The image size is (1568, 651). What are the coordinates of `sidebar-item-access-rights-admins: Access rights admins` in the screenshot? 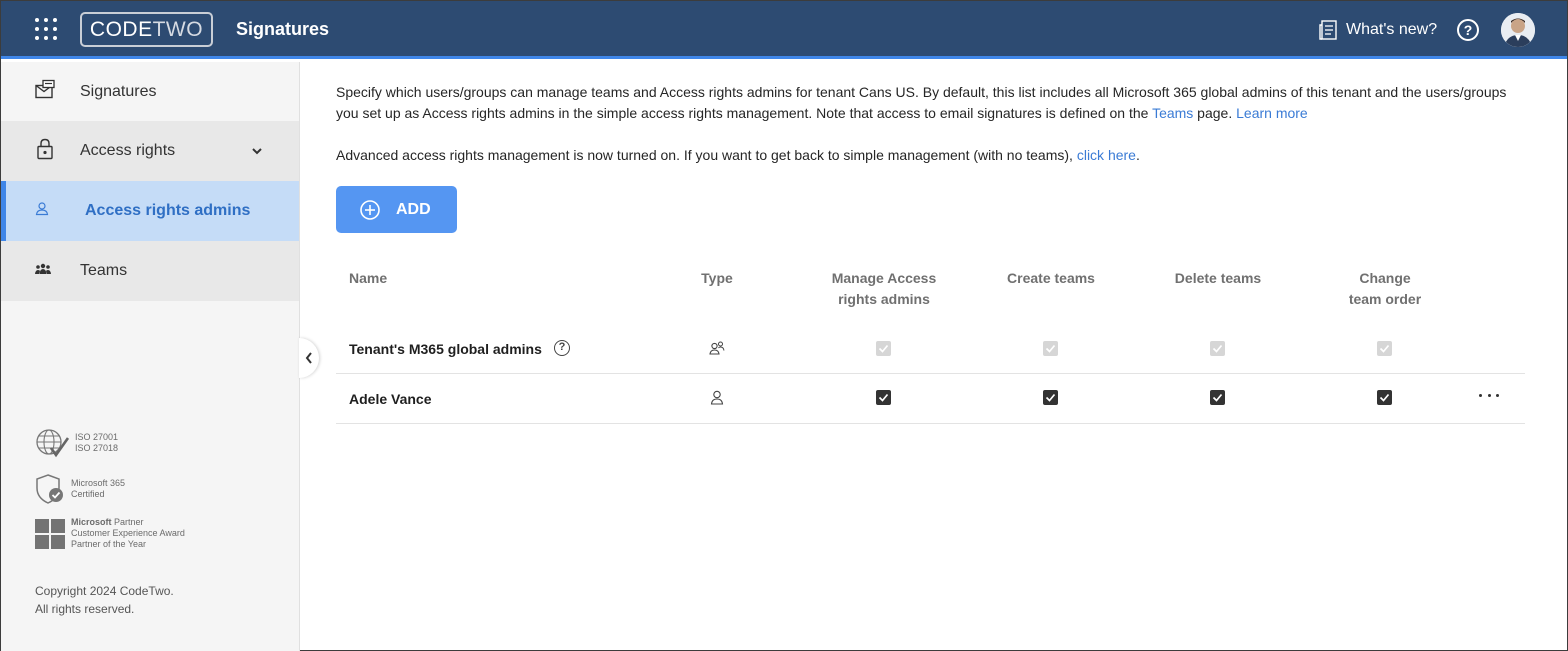 It's located at (150, 211).